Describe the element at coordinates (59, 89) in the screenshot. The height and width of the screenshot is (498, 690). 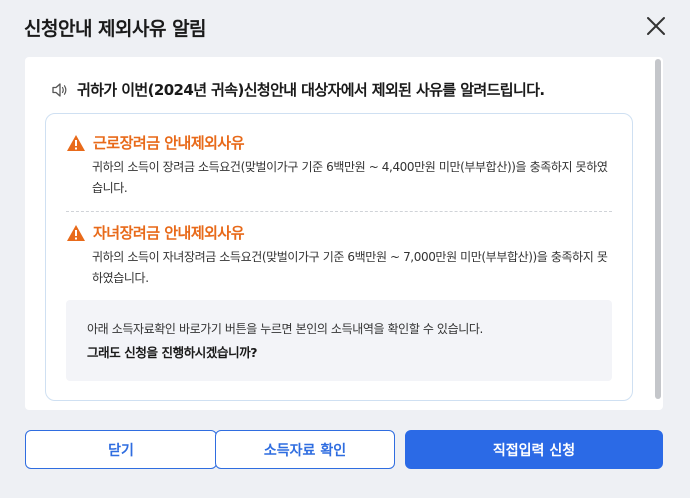
I see `speaker-icon` at that location.